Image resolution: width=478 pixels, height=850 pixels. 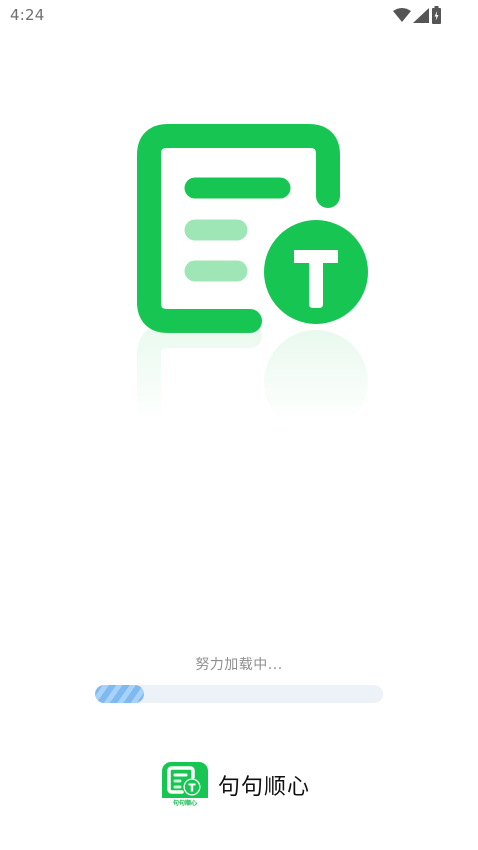 I want to click on brand-footer: 句句顺心 句句顺心, so click(x=236, y=785).